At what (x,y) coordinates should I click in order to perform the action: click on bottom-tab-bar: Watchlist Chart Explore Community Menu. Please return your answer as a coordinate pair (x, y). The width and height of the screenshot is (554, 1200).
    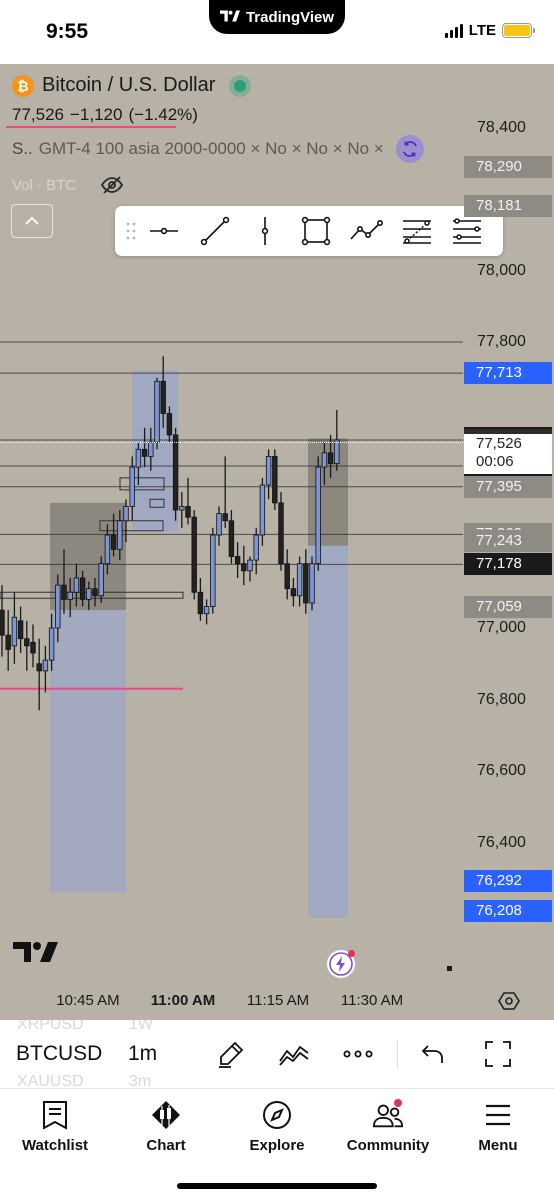
    Looking at the image, I should click on (277, 1144).